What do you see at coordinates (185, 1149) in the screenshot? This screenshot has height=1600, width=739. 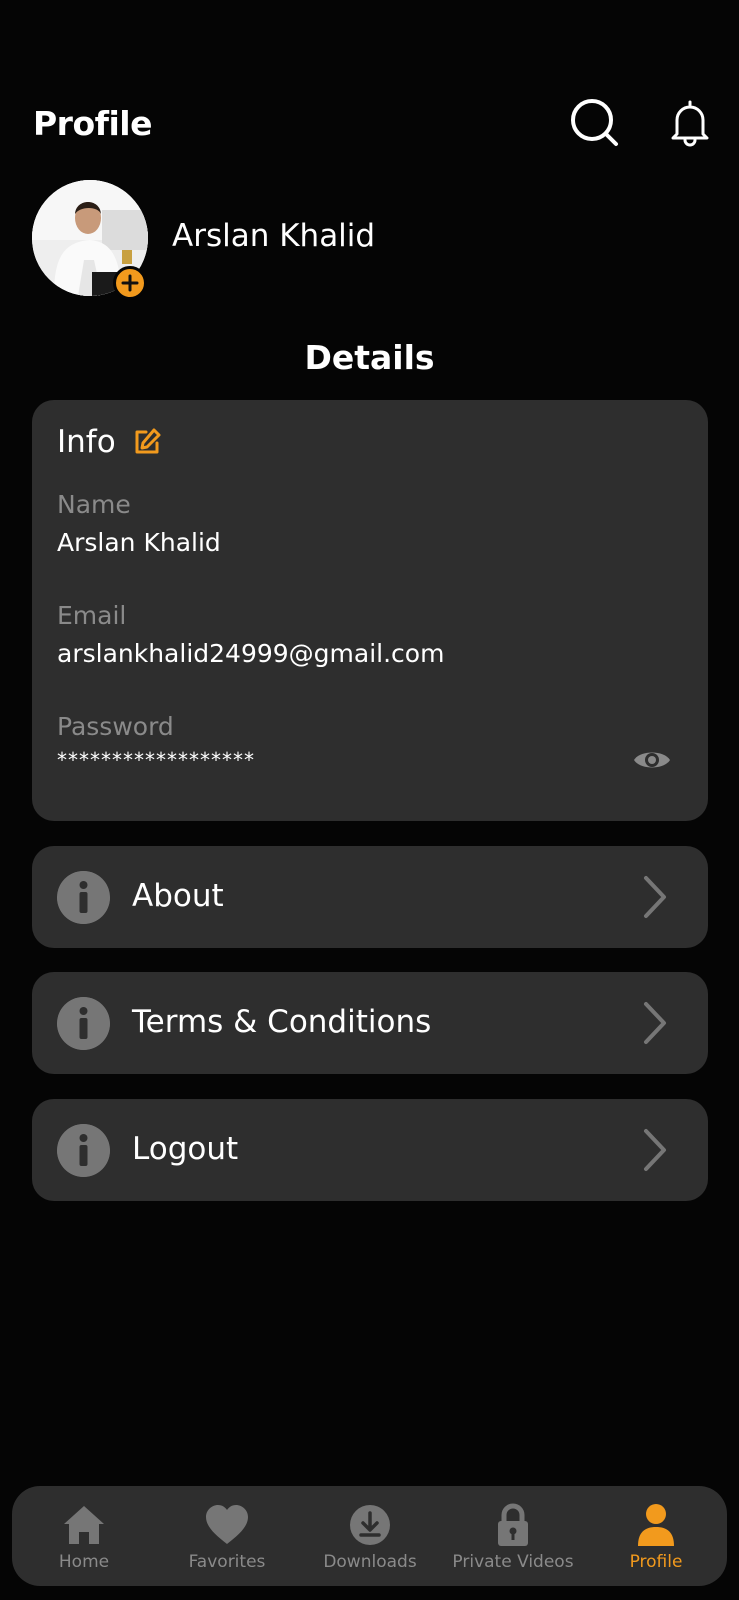 I see `logout-label: Logout` at bounding box center [185, 1149].